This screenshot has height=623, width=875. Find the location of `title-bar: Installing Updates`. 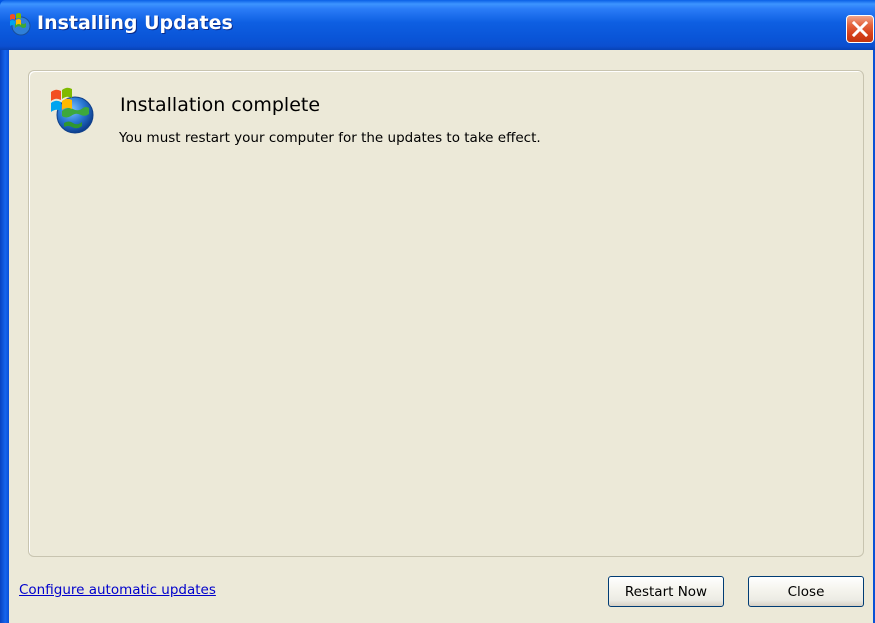

title-bar: Installing Updates is located at coordinates (437, 25).